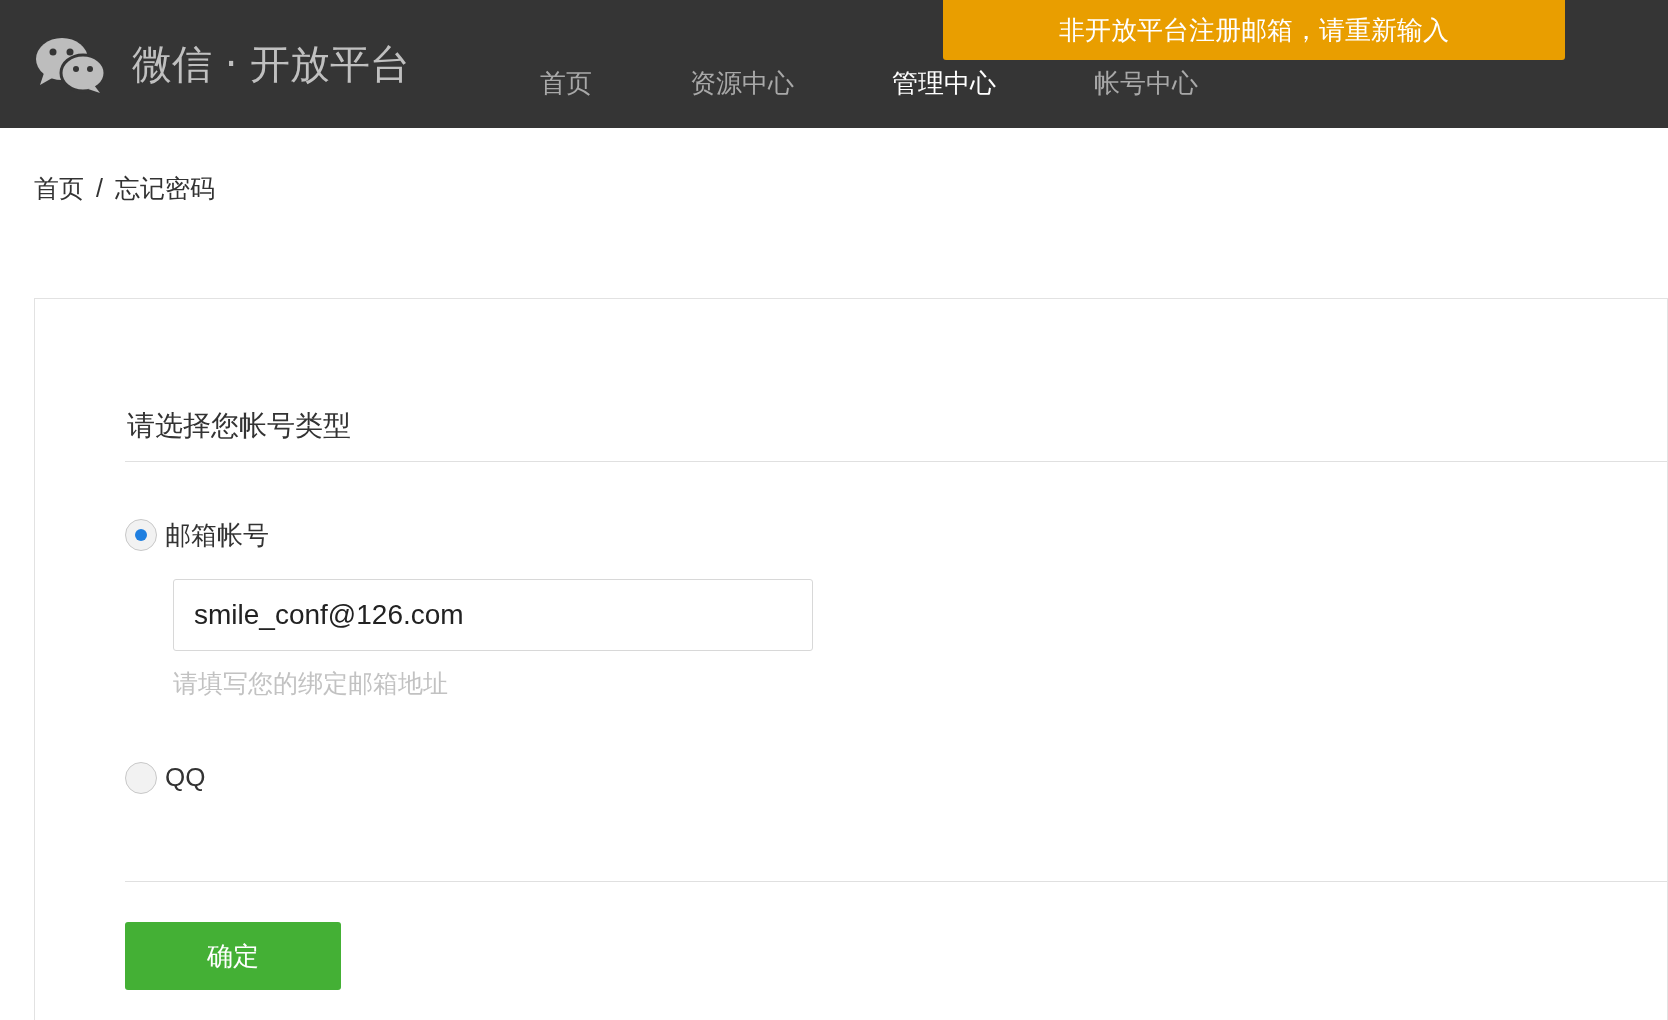  Describe the element at coordinates (271, 64) in the screenshot. I see `site-title: 微信 · 开放平台` at that location.